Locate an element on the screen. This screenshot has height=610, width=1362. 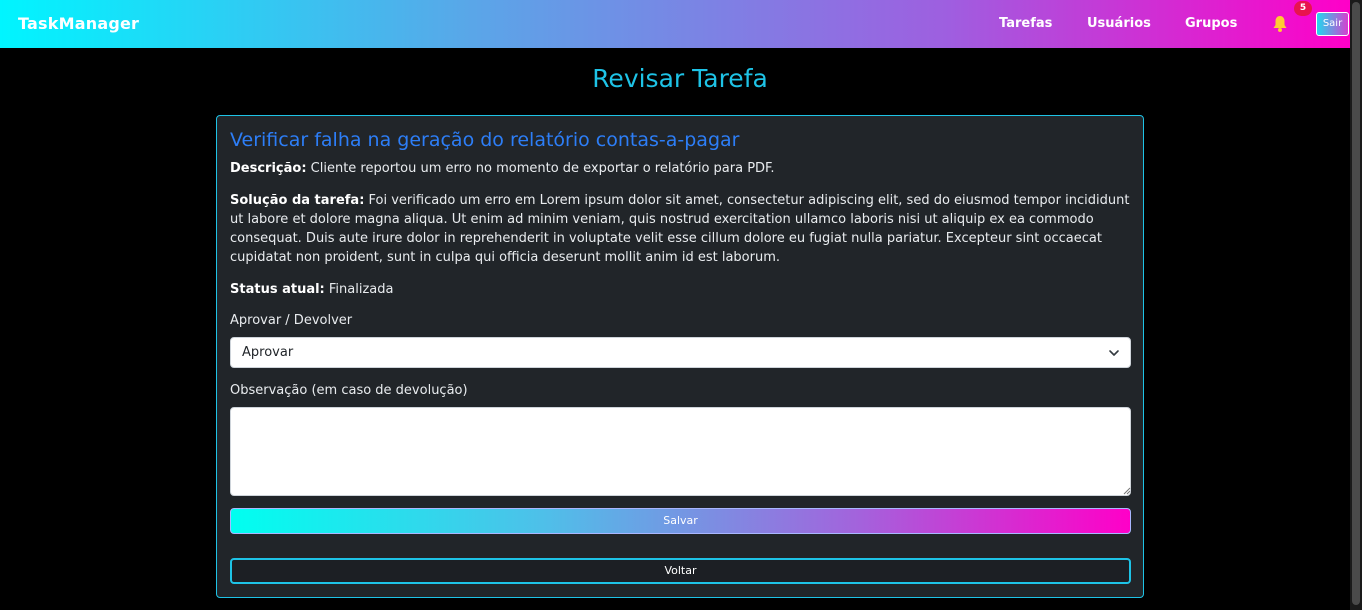
save-button: Salvar is located at coordinates (680, 521).